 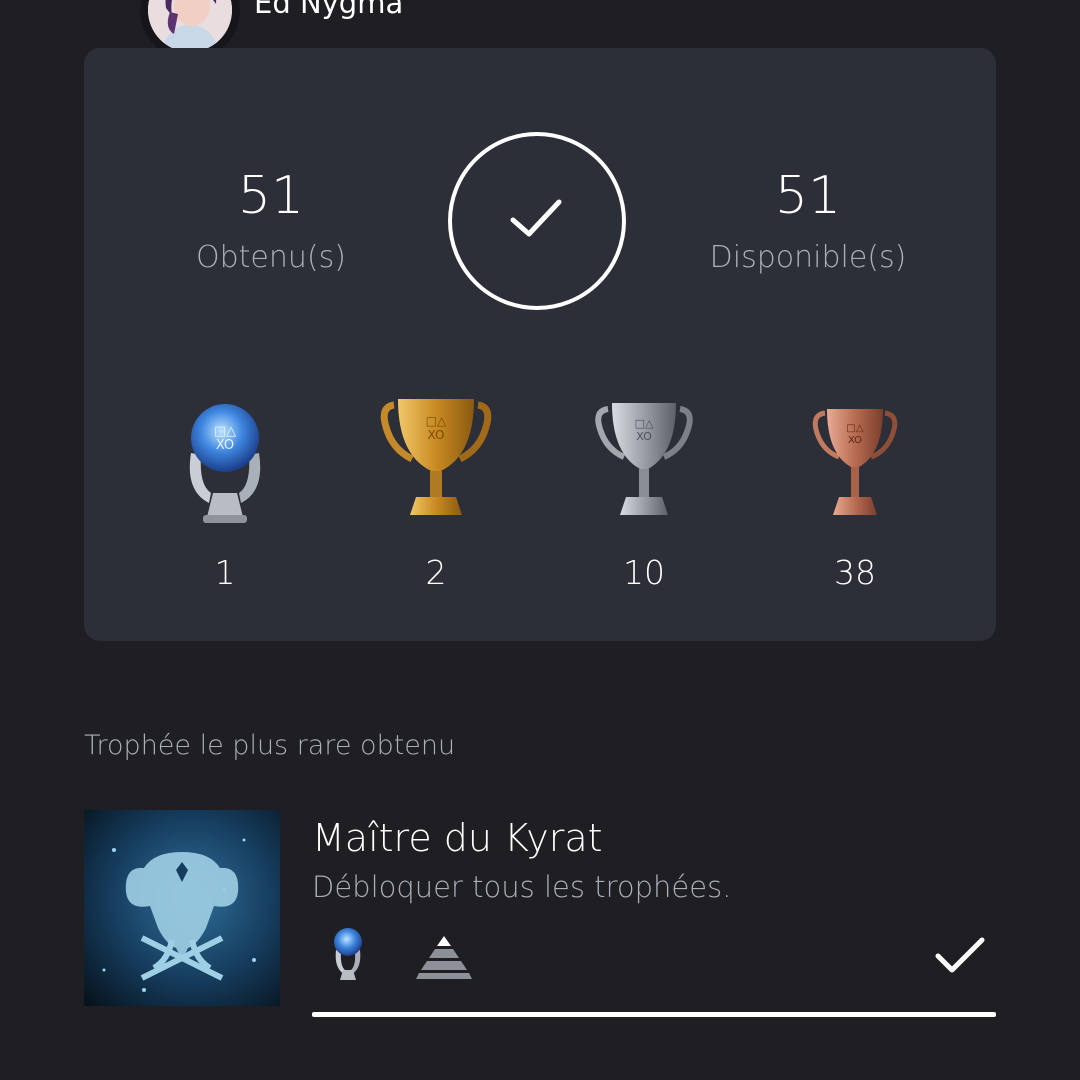 I want to click on earned-count: 51, so click(x=271, y=196).